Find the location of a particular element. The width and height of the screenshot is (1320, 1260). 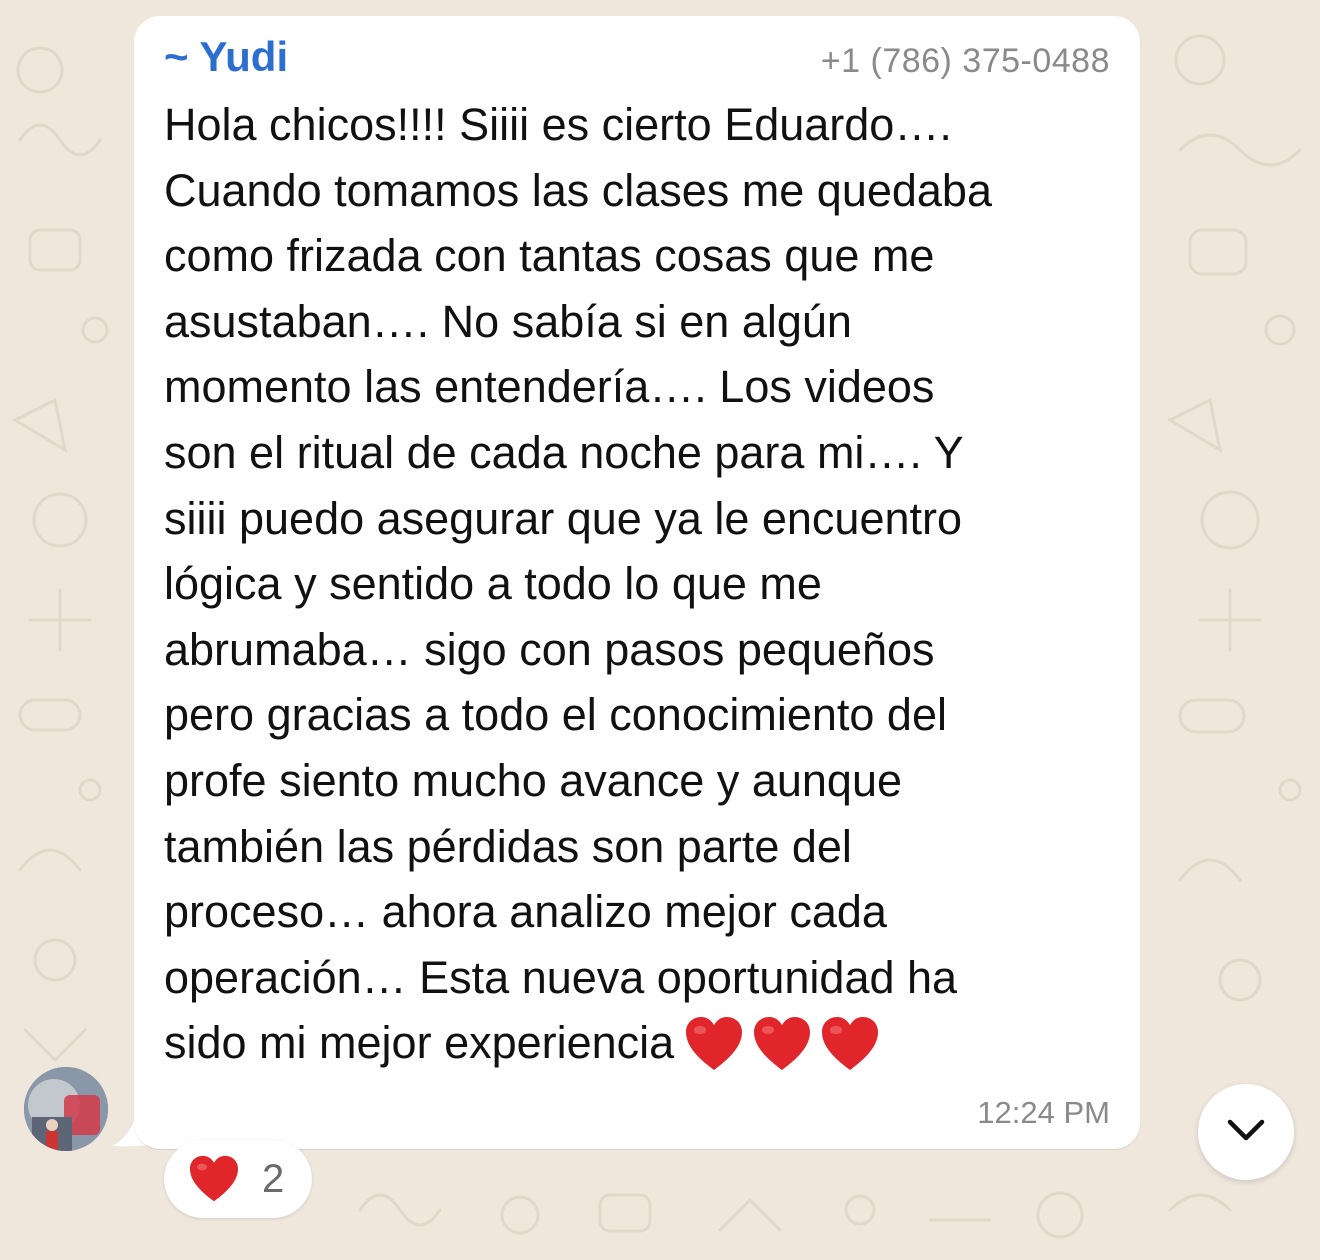

message-line: pero gracias a todo el conocimiento del is located at coordinates (555, 715).